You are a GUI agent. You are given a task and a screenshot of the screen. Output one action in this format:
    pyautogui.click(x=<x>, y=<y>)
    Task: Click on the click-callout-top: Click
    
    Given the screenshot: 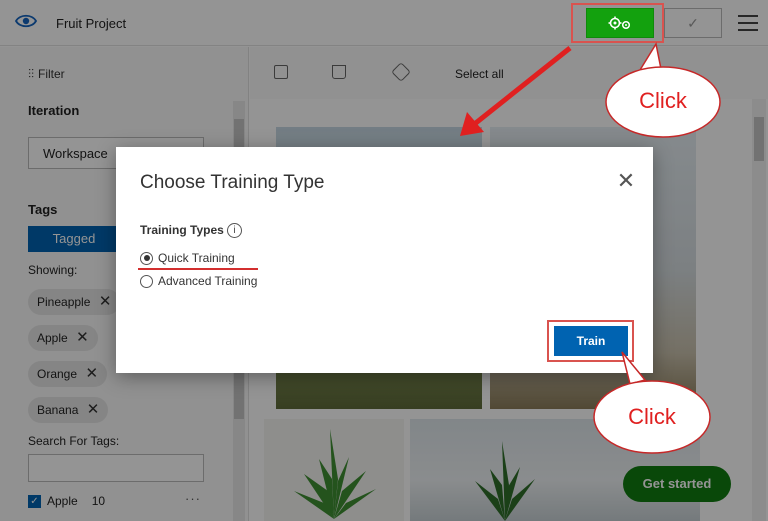 What is the action you would take?
    pyautogui.click(x=663, y=102)
    